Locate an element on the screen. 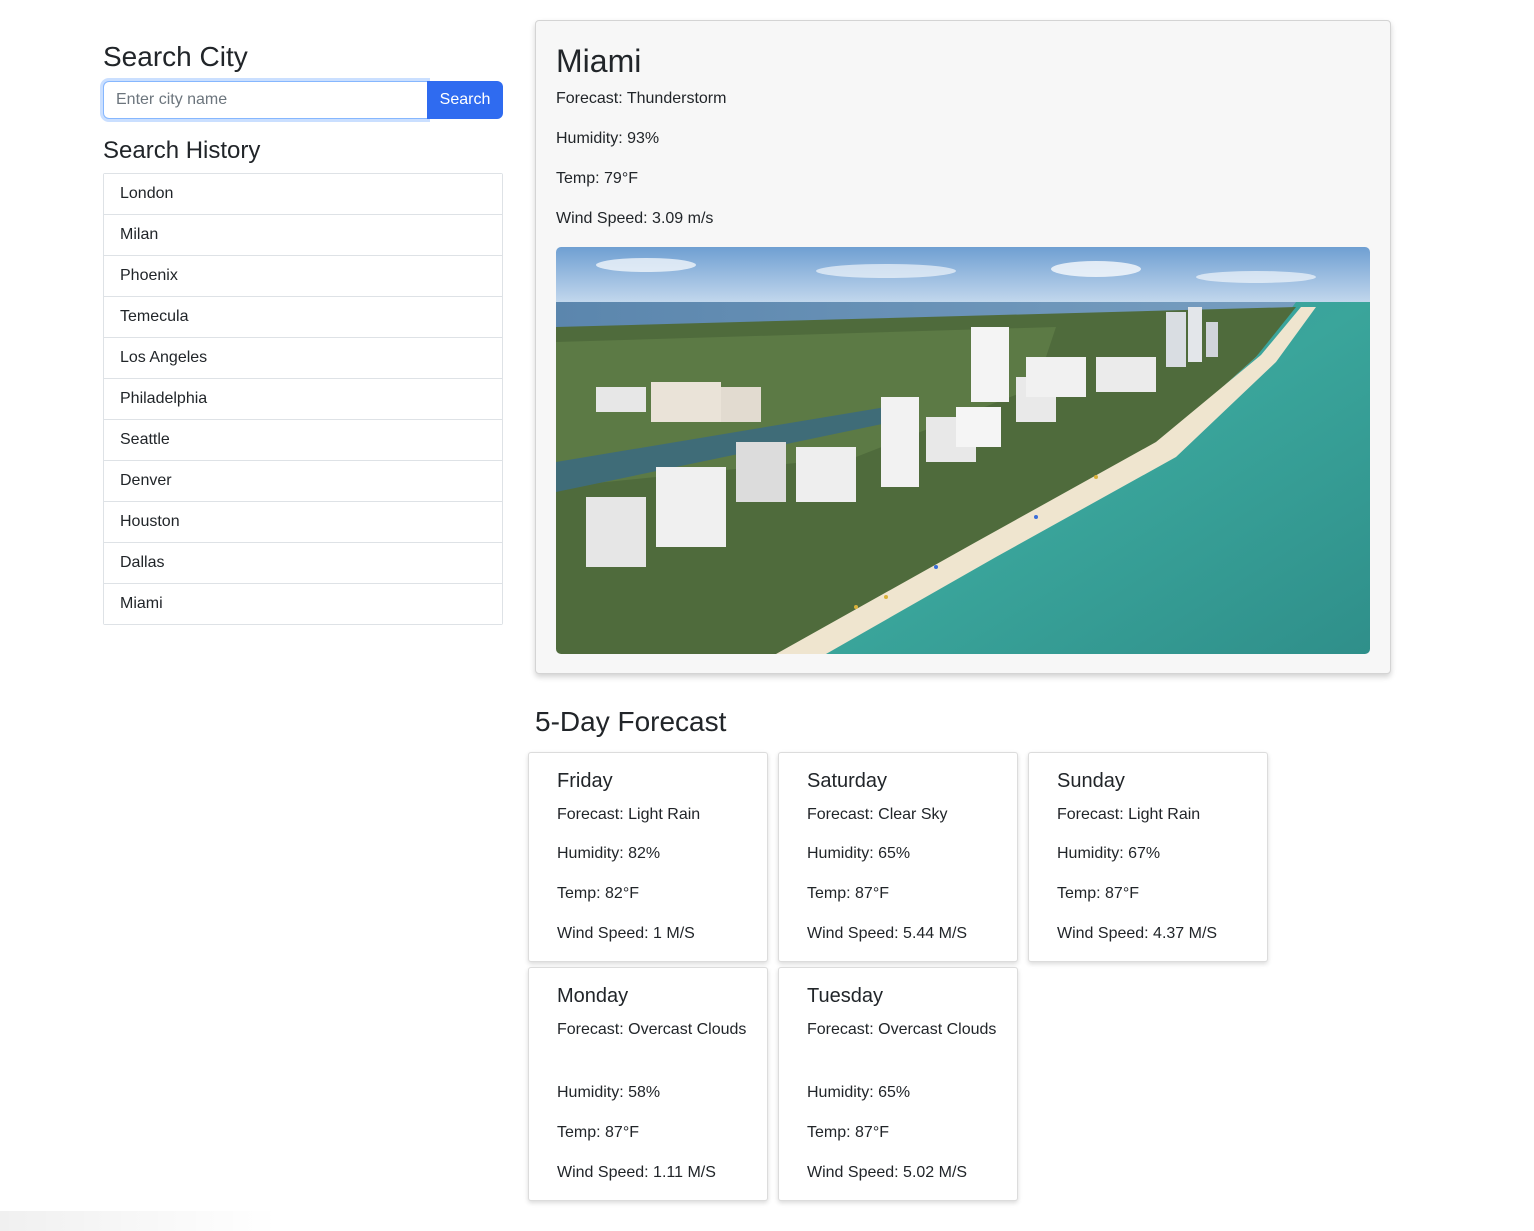  forecast-wind-speed: Wind Speed: 5.02 M/S is located at coordinates (887, 1172).